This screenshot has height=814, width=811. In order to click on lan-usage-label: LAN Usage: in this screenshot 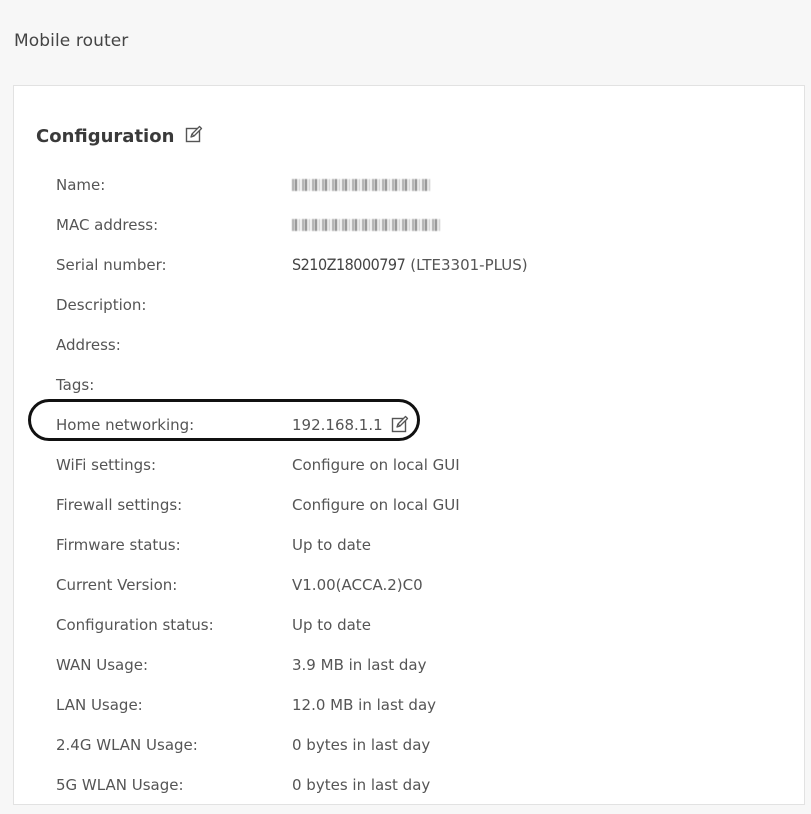, I will do `click(99, 705)`.